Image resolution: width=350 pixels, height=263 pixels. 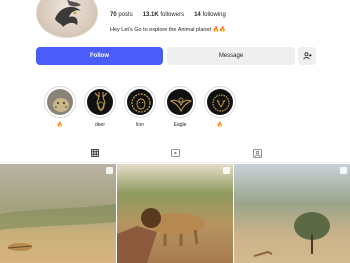 I want to click on highlight-label: lion, so click(x=140, y=125).